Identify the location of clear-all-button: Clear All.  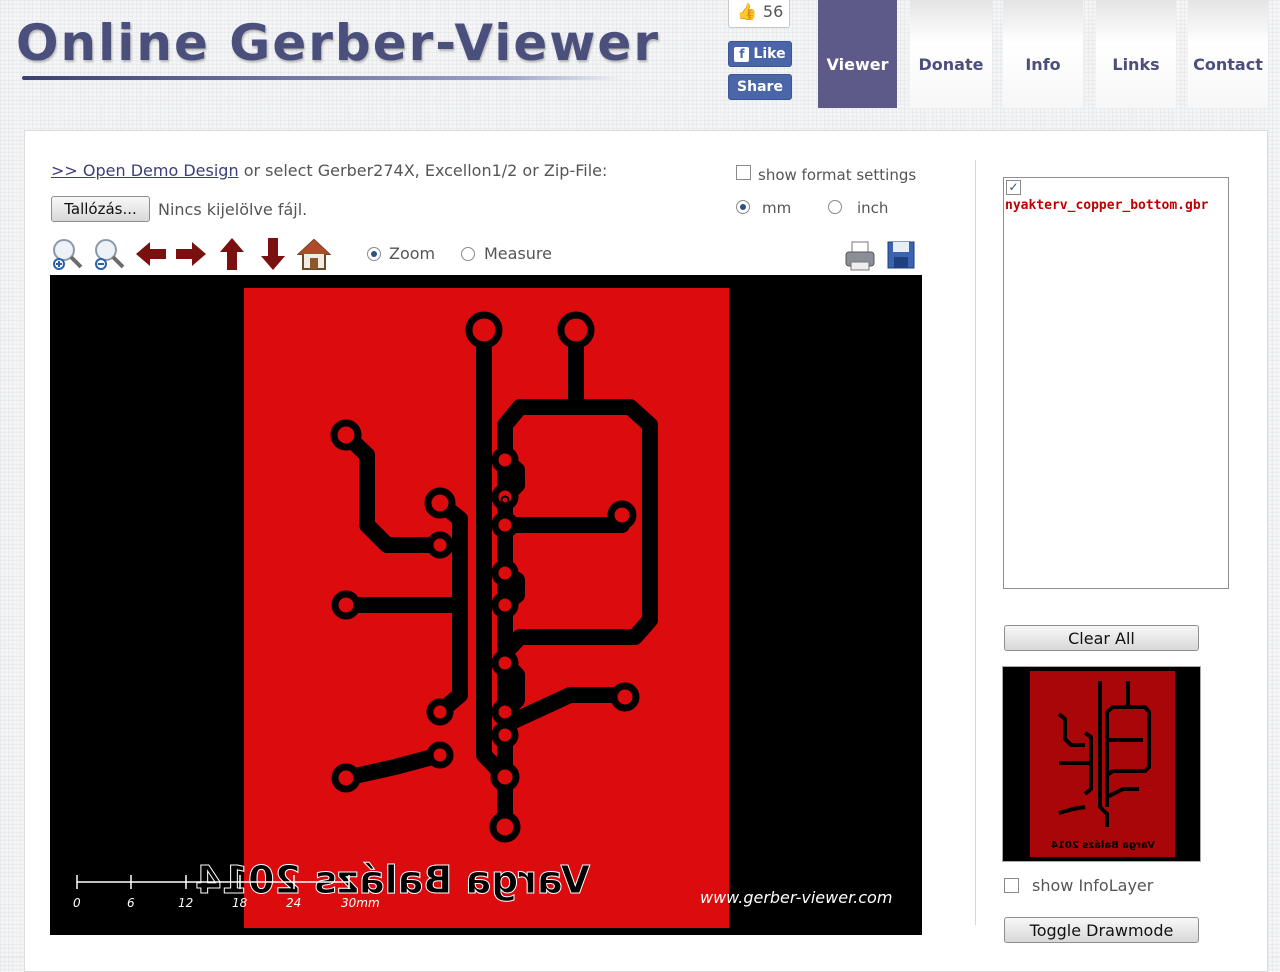
(1101, 638).